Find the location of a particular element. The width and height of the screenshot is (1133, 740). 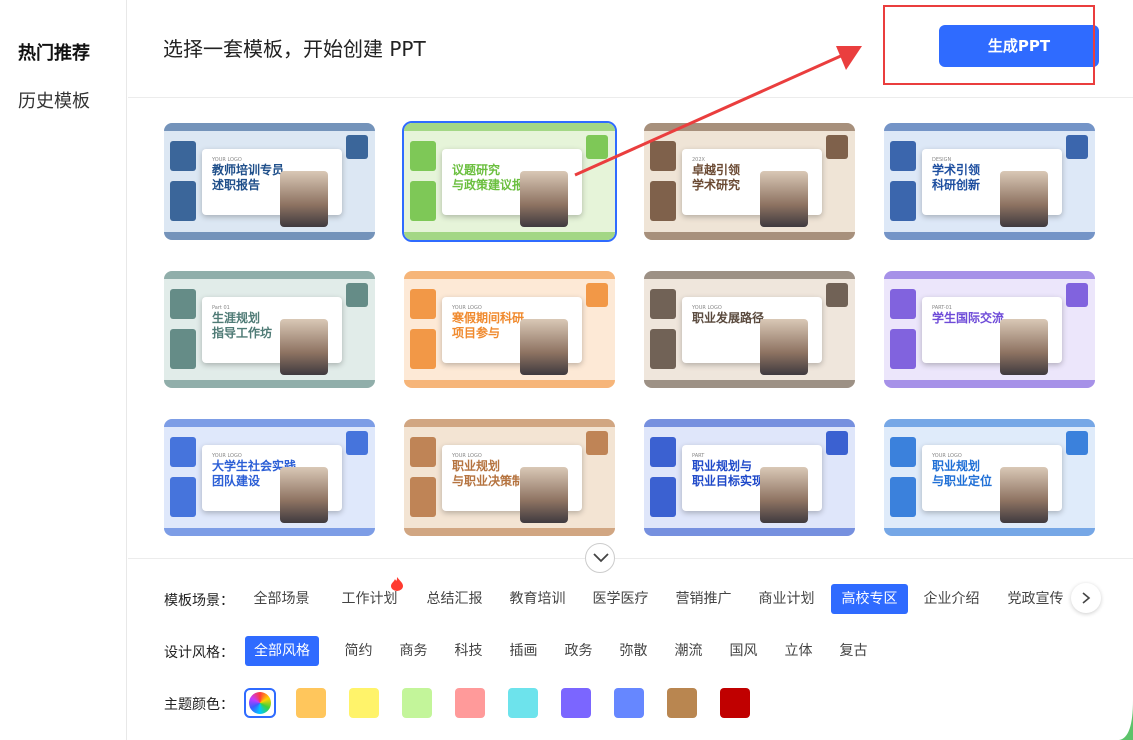

sidebar-item-hot: 热门推荐 is located at coordinates (54, 52).